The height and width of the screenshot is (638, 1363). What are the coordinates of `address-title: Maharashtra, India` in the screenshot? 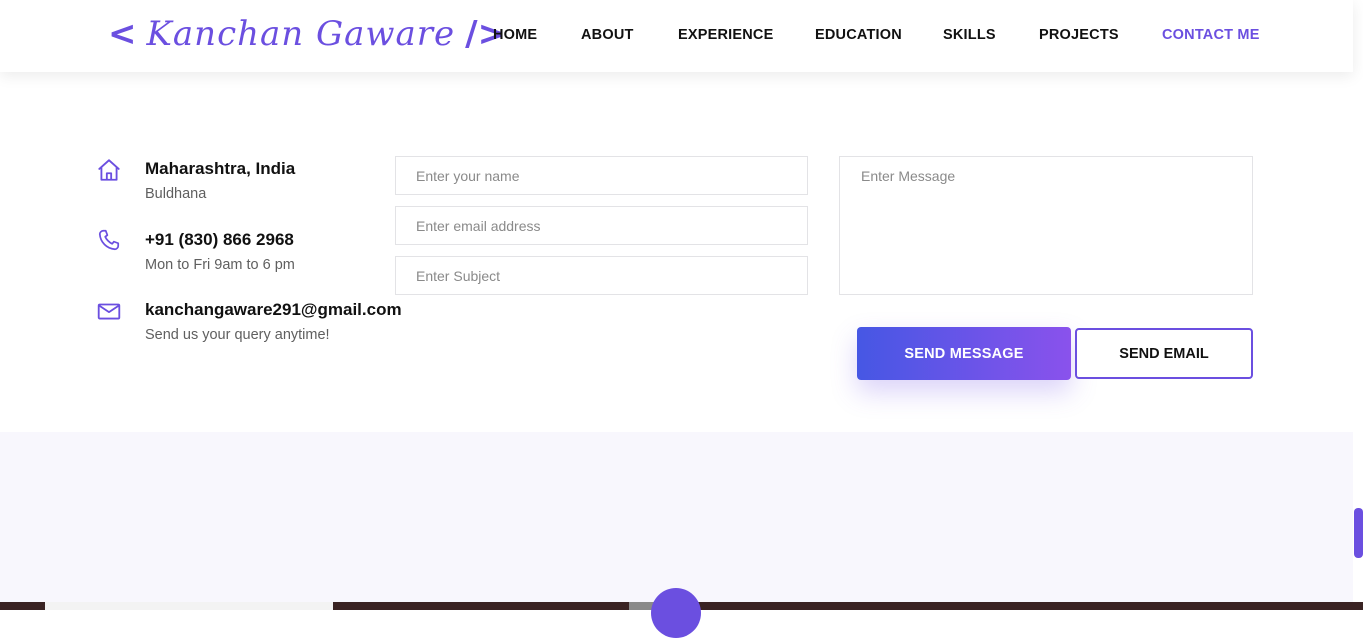 It's located at (220, 168).